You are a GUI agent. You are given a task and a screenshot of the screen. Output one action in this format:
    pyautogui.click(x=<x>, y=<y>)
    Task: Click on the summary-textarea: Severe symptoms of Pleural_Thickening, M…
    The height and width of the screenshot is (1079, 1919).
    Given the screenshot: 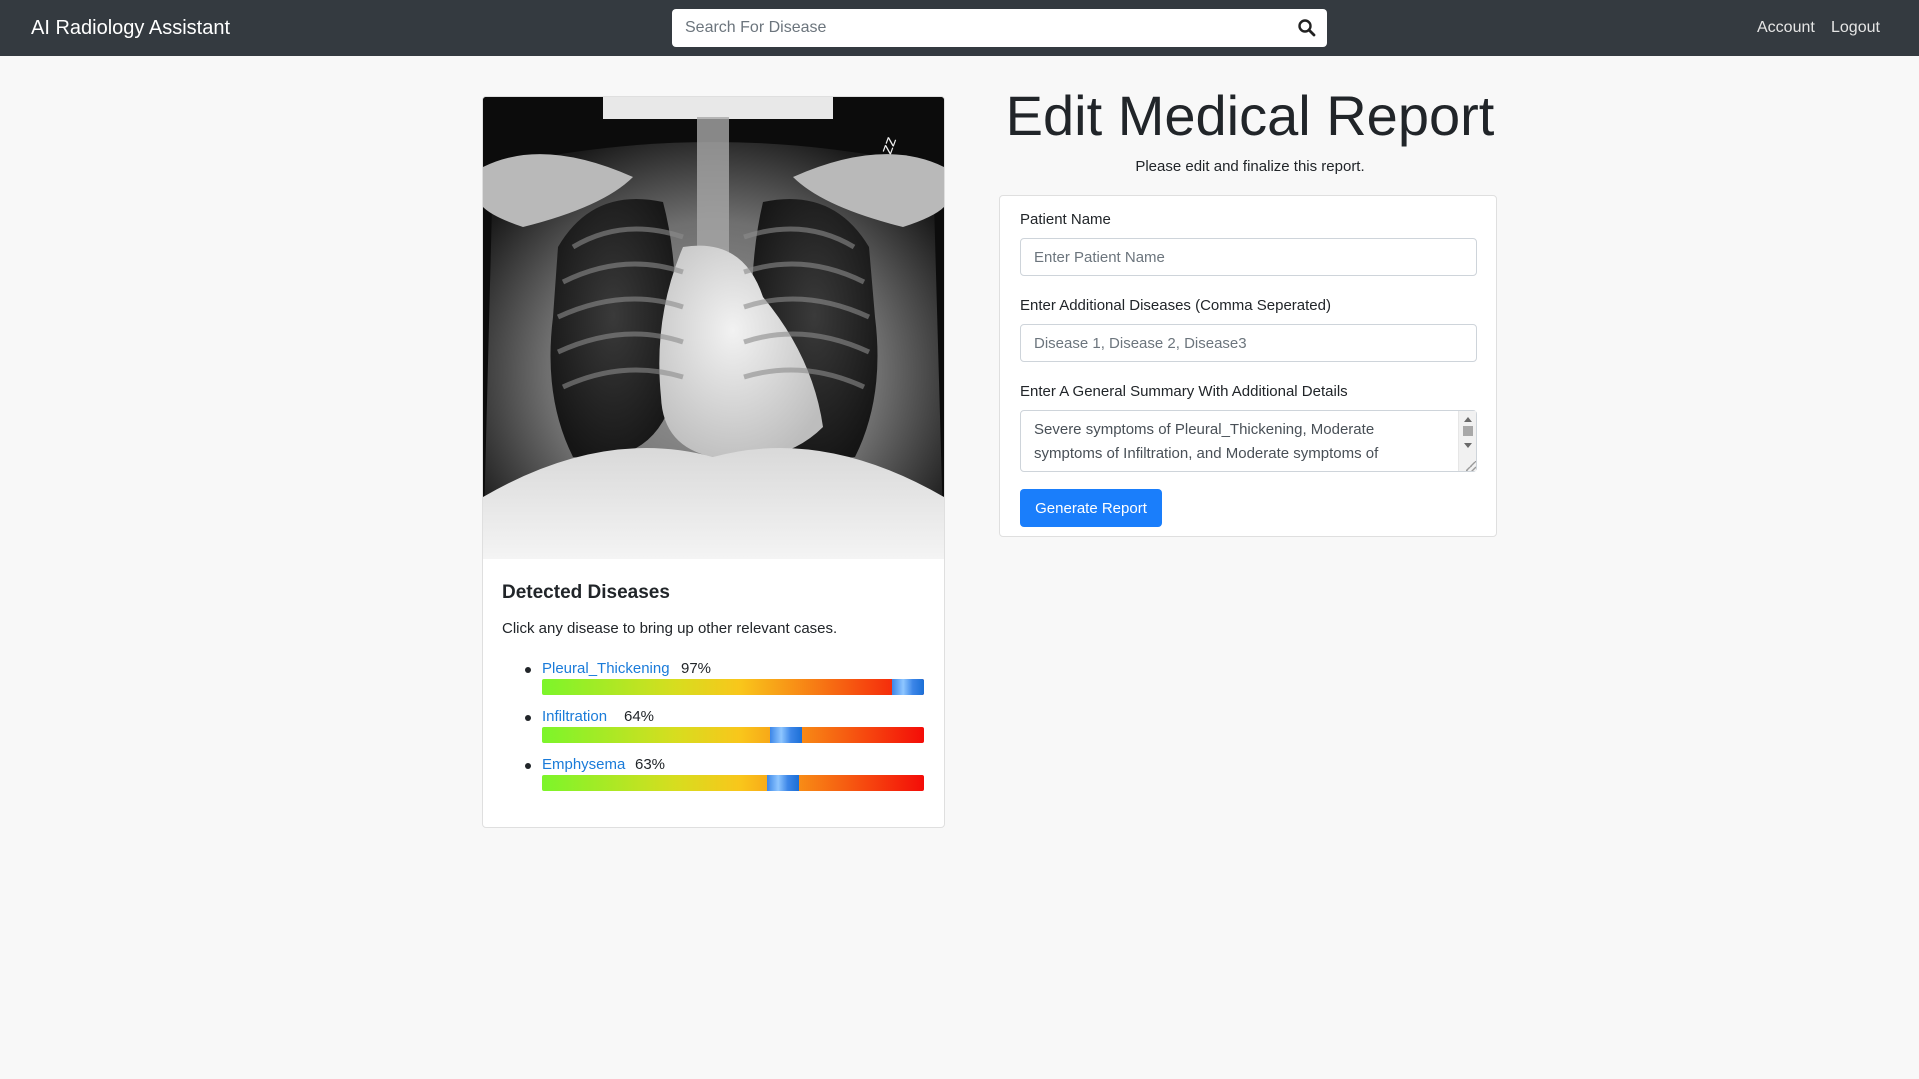 What is the action you would take?
    pyautogui.click(x=1248, y=441)
    